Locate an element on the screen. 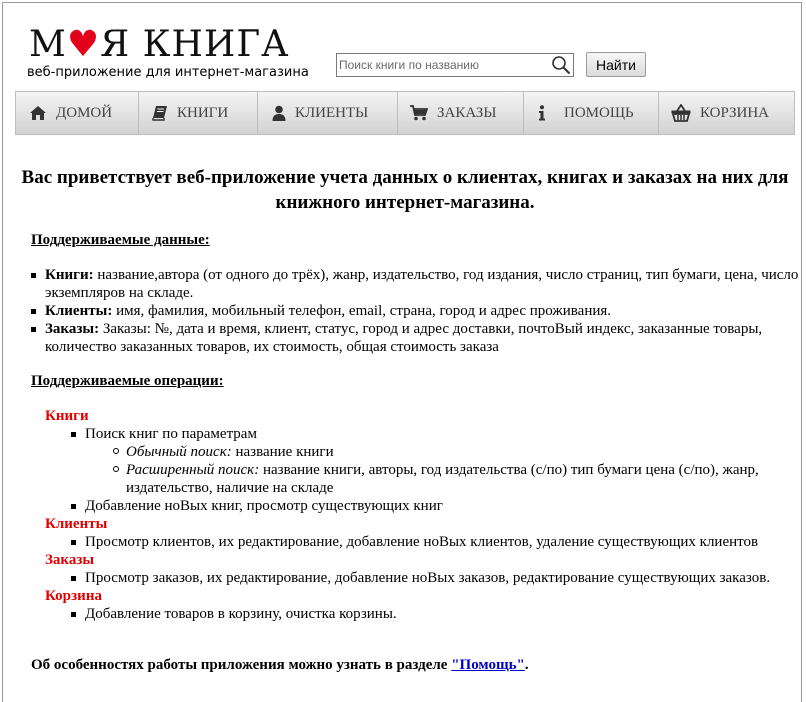  user-icon is located at coordinates (279, 113).